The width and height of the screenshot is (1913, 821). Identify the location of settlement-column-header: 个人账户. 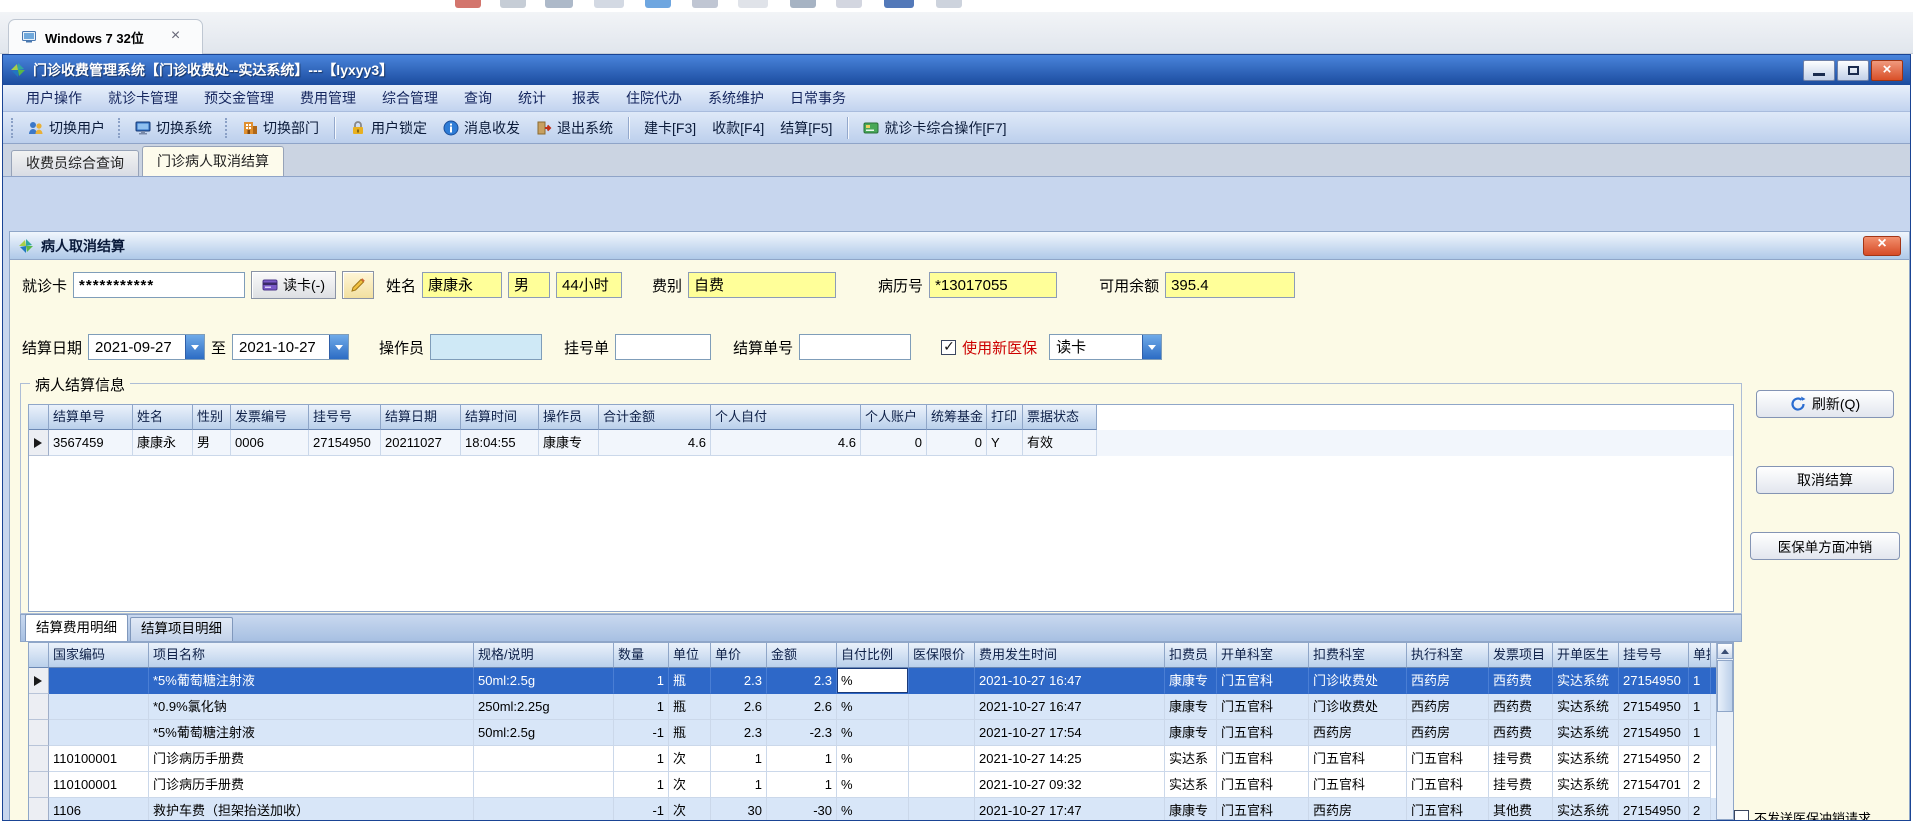
(894, 417).